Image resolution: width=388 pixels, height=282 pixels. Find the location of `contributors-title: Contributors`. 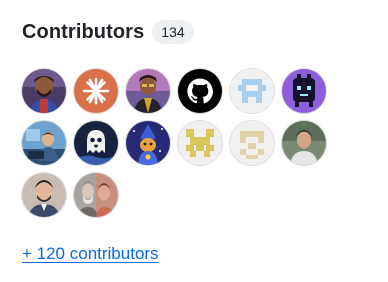

contributors-title: Contributors is located at coordinates (83, 32).